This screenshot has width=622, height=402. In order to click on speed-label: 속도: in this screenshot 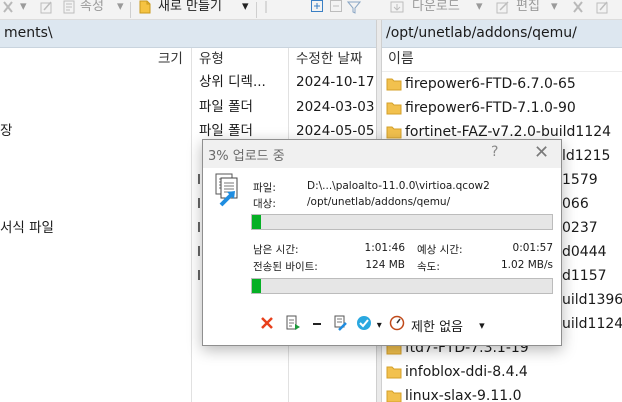, I will do `click(428, 267)`.